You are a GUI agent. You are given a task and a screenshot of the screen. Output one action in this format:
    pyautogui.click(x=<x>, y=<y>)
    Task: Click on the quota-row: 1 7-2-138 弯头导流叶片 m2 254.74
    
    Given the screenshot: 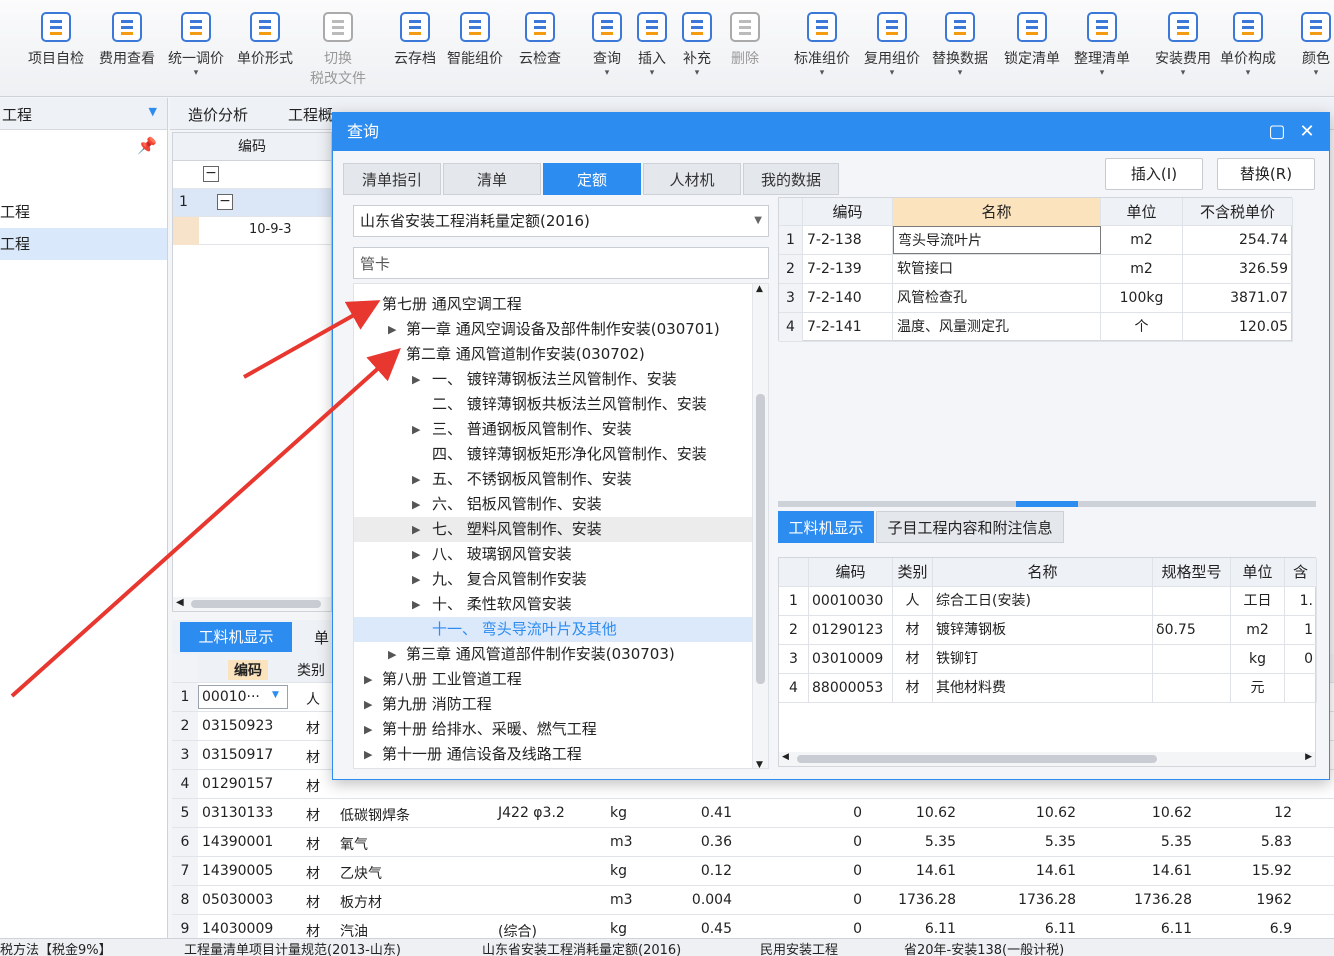 What is the action you would take?
    pyautogui.click(x=1036, y=240)
    